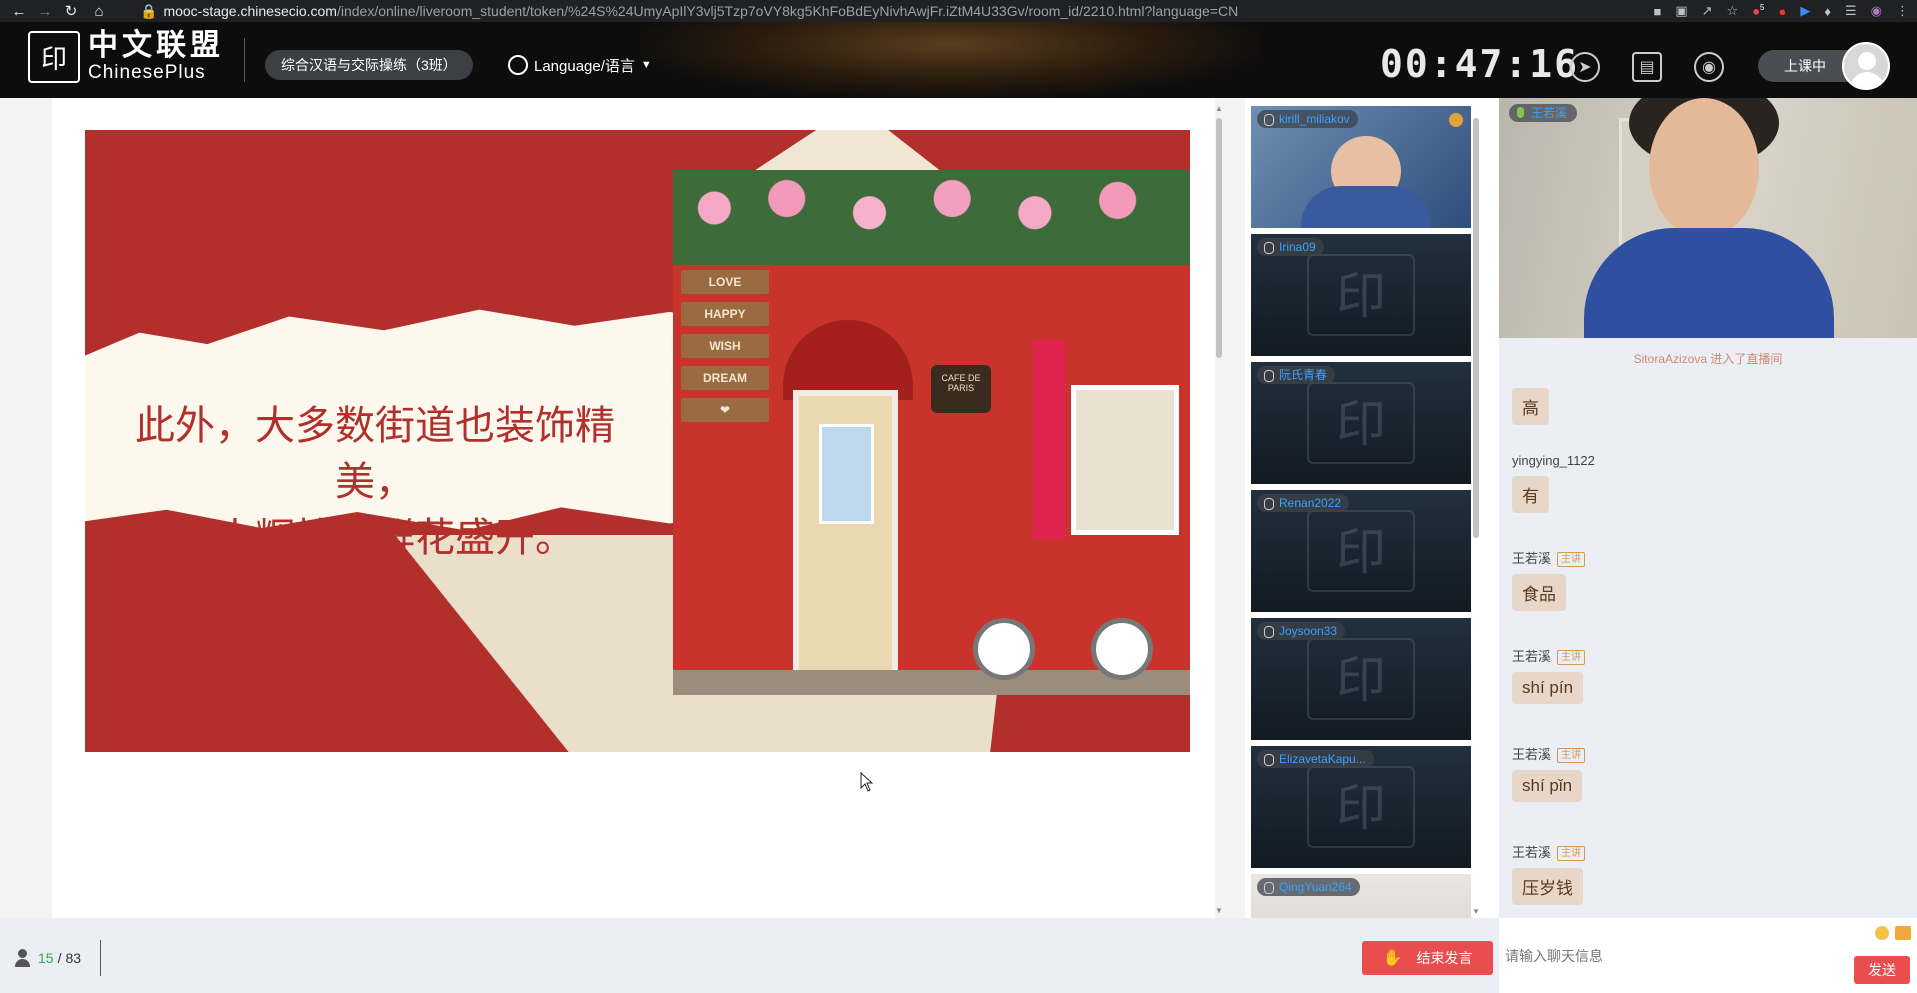  Describe the element at coordinates (250, 11) in the screenshot. I see `url-host: mooc-stage.chinesecio.com` at that location.